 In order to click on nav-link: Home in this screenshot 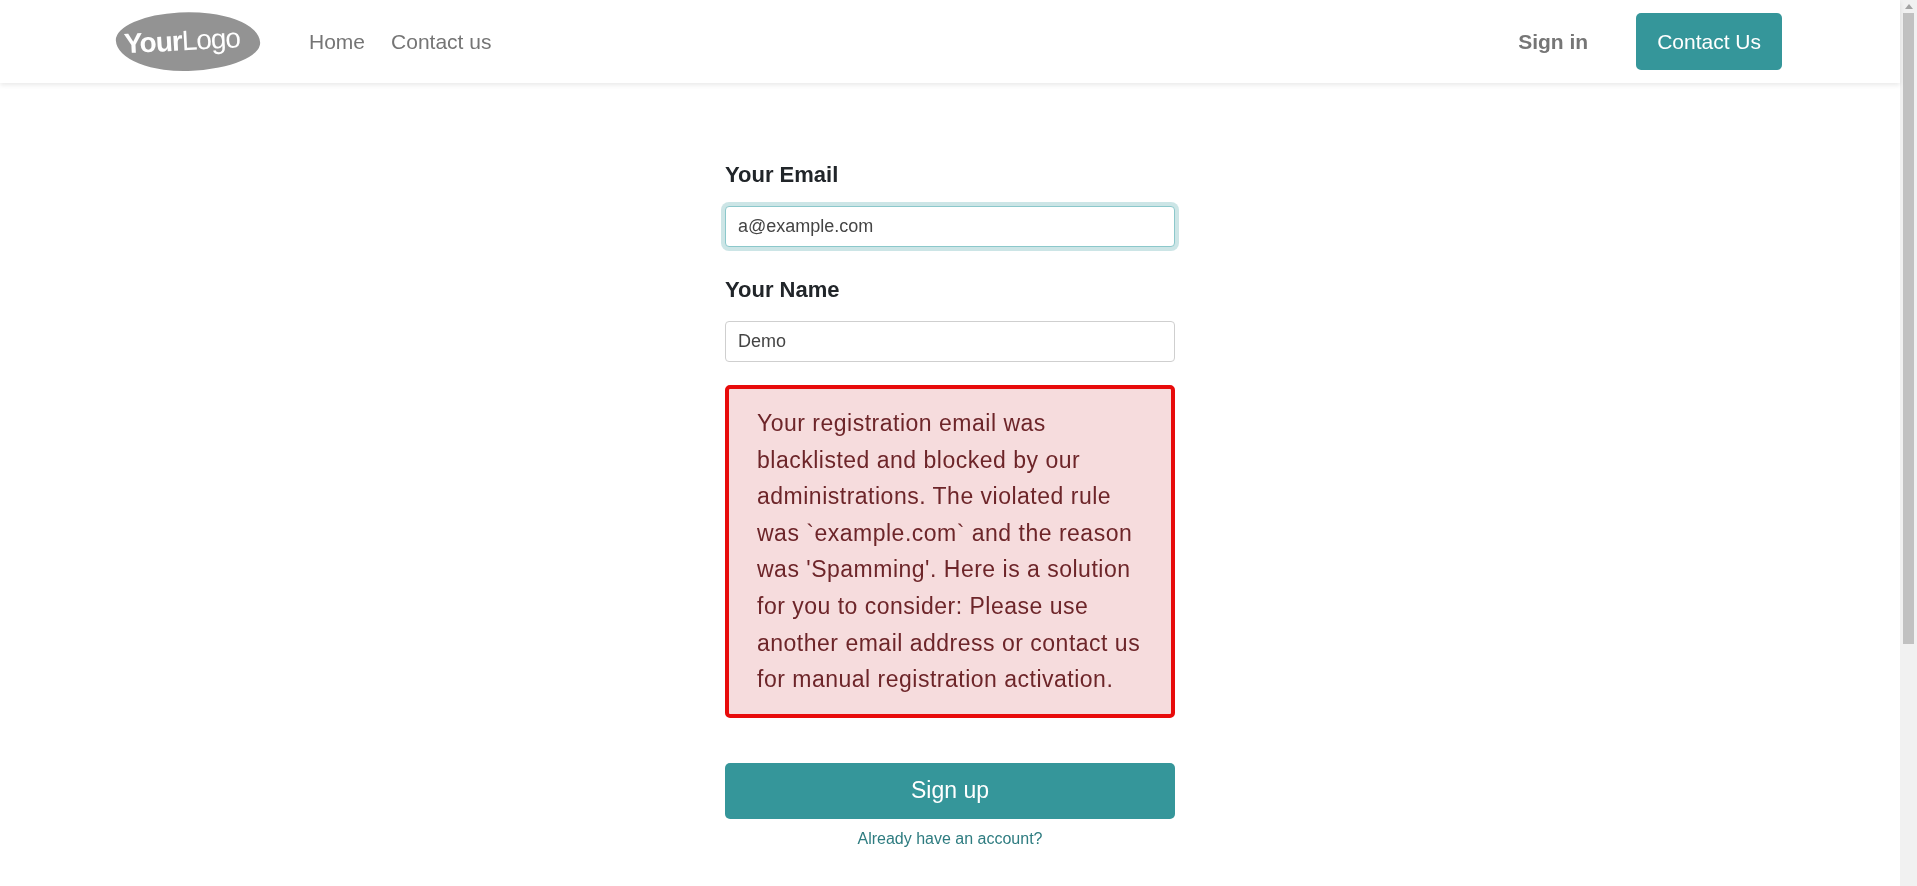, I will do `click(337, 41)`.